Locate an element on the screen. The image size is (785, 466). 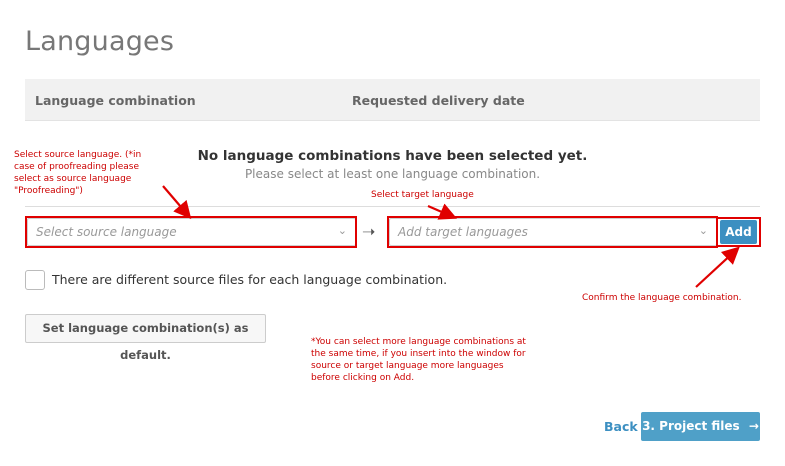
arrow-to-target is located at coordinates (442, 211).